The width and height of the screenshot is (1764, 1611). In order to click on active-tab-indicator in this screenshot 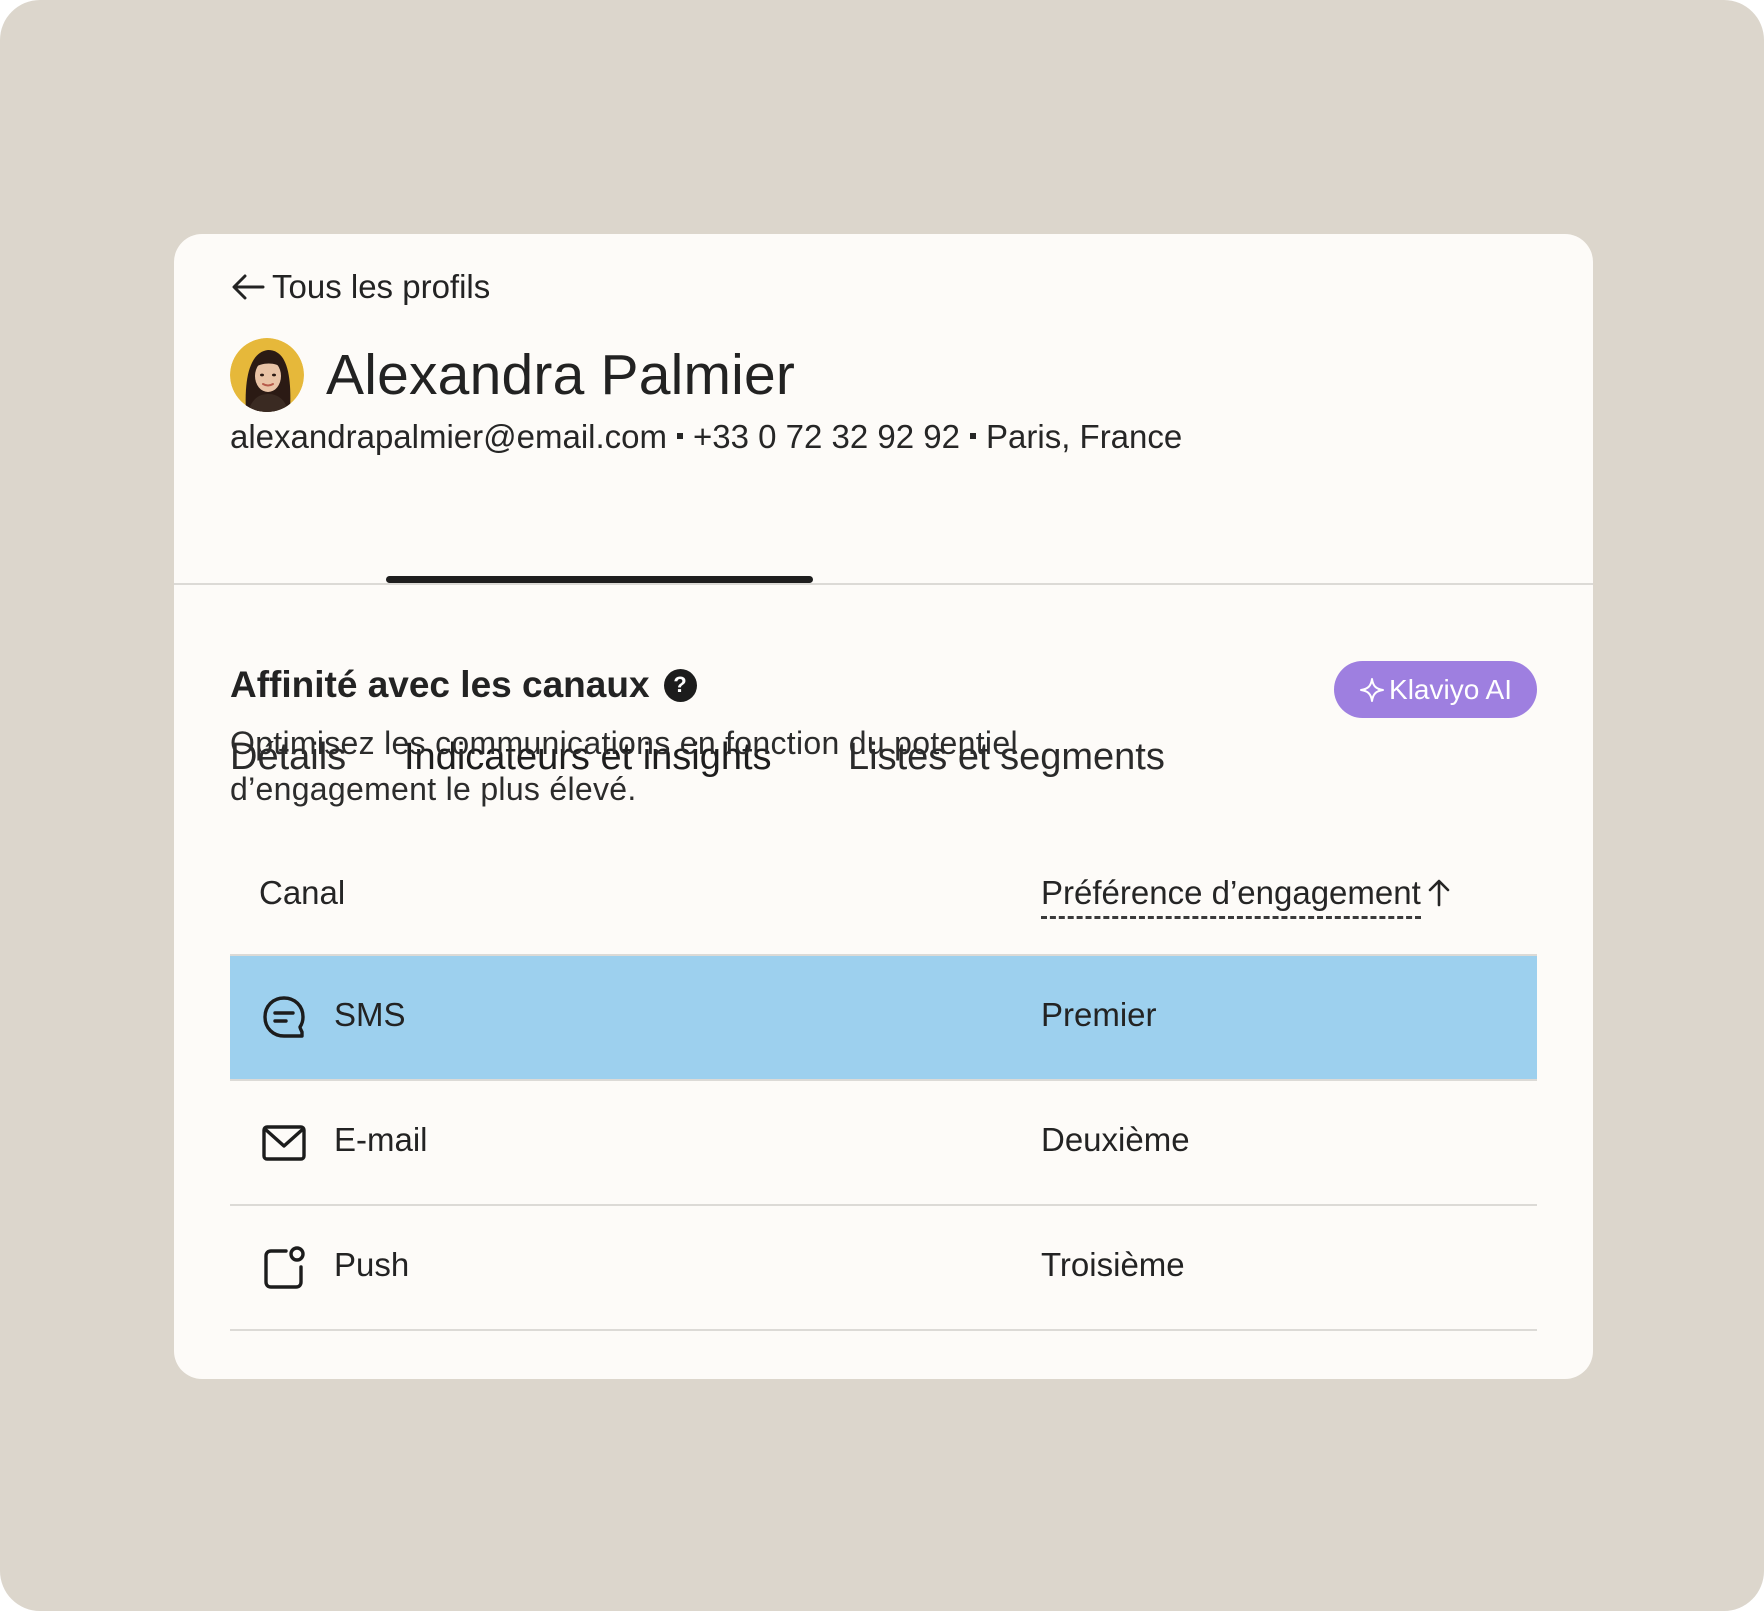, I will do `click(599, 579)`.